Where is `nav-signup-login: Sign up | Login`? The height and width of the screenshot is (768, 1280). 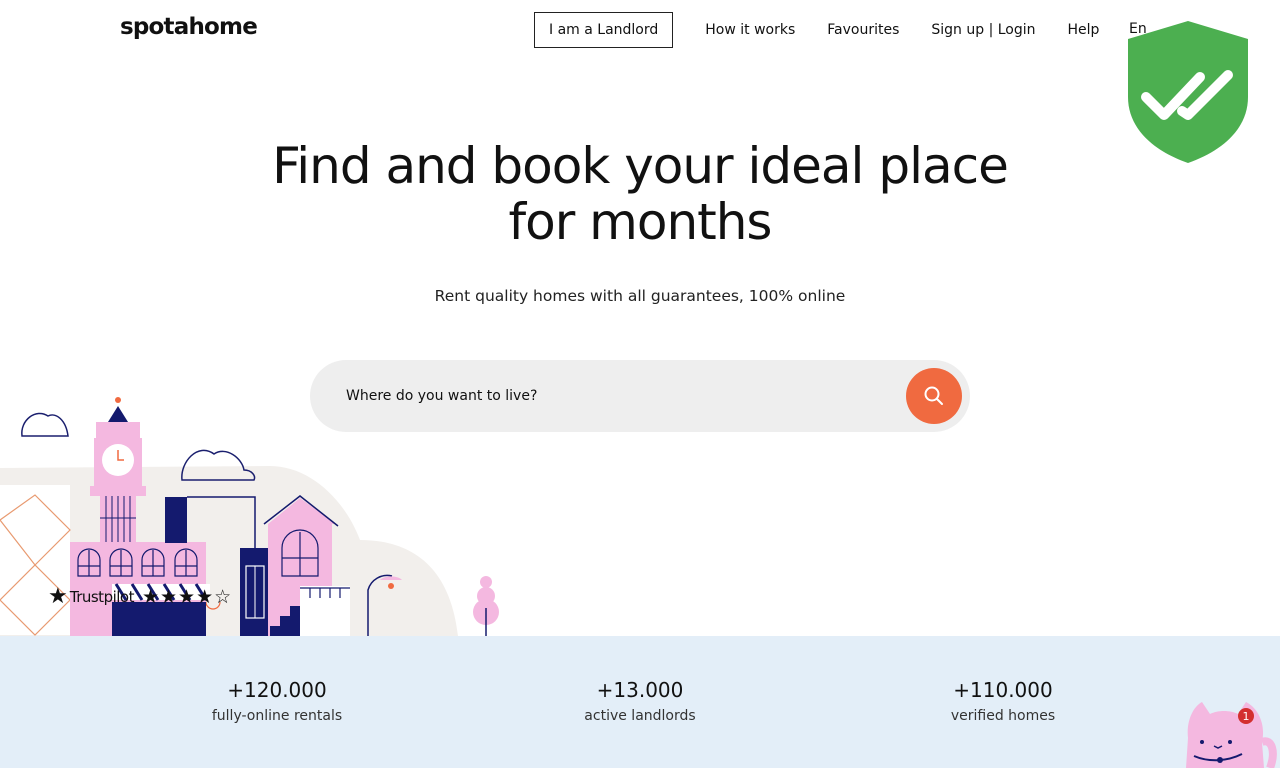
nav-signup-login: Sign up | Login is located at coordinates (983, 30).